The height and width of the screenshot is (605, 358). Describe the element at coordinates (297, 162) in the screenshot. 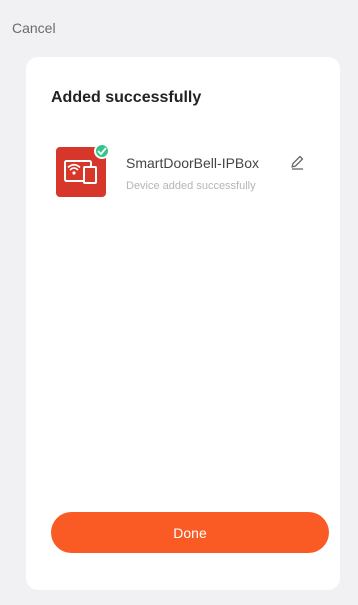

I see `pencil-icon` at that location.